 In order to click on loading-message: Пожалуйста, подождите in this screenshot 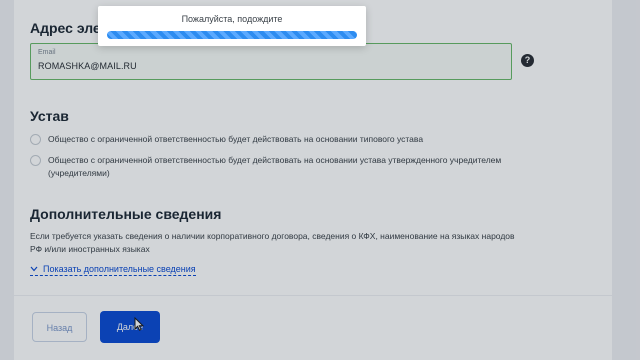, I will do `click(232, 19)`.